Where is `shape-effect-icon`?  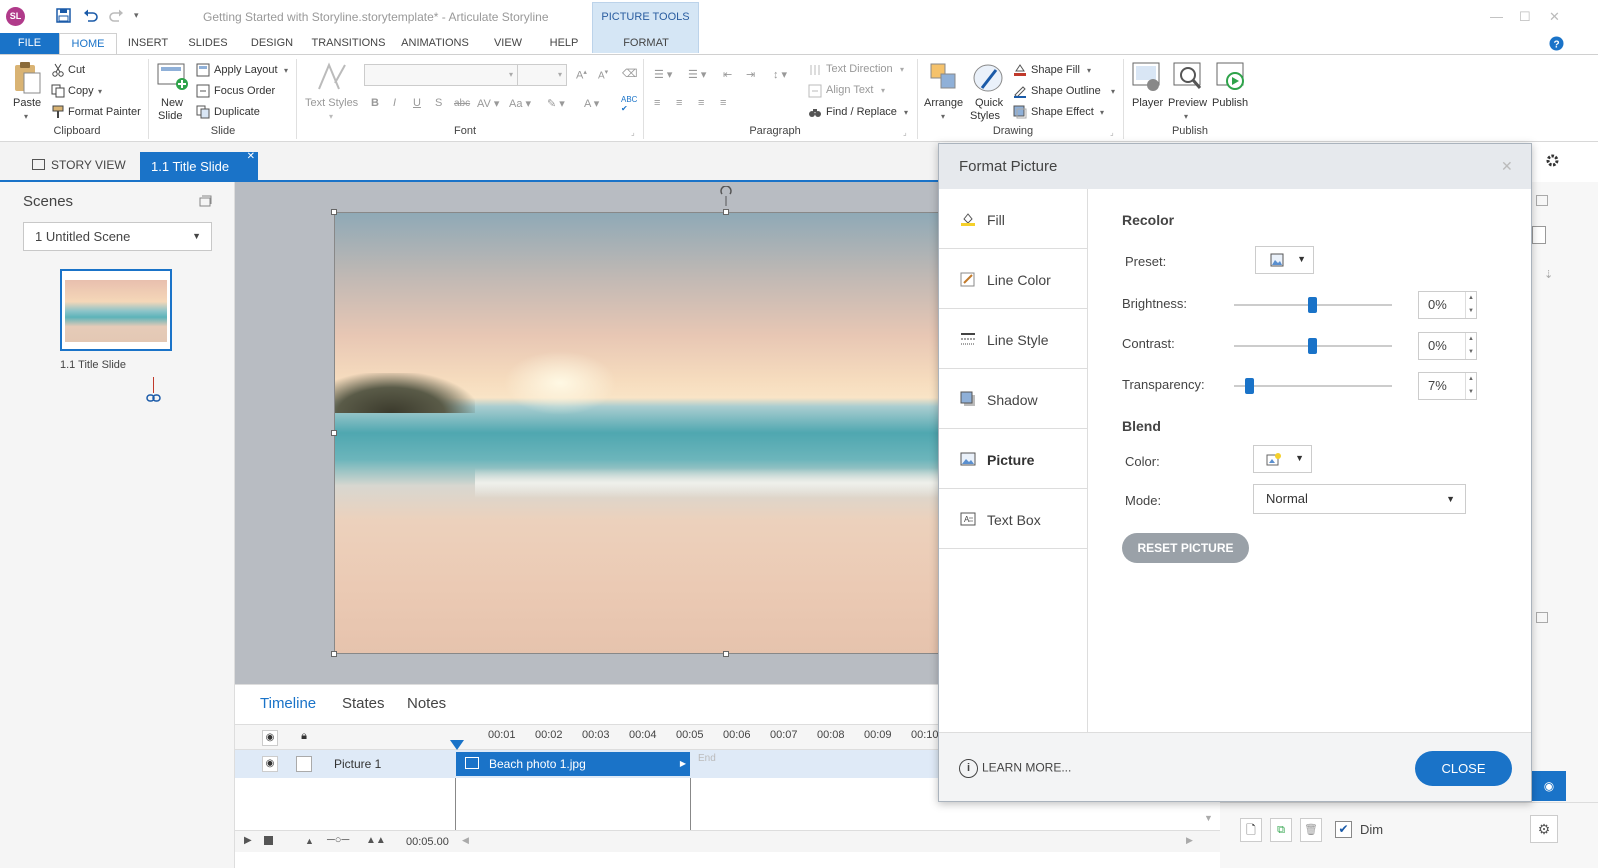 shape-effect-icon is located at coordinates (1020, 112).